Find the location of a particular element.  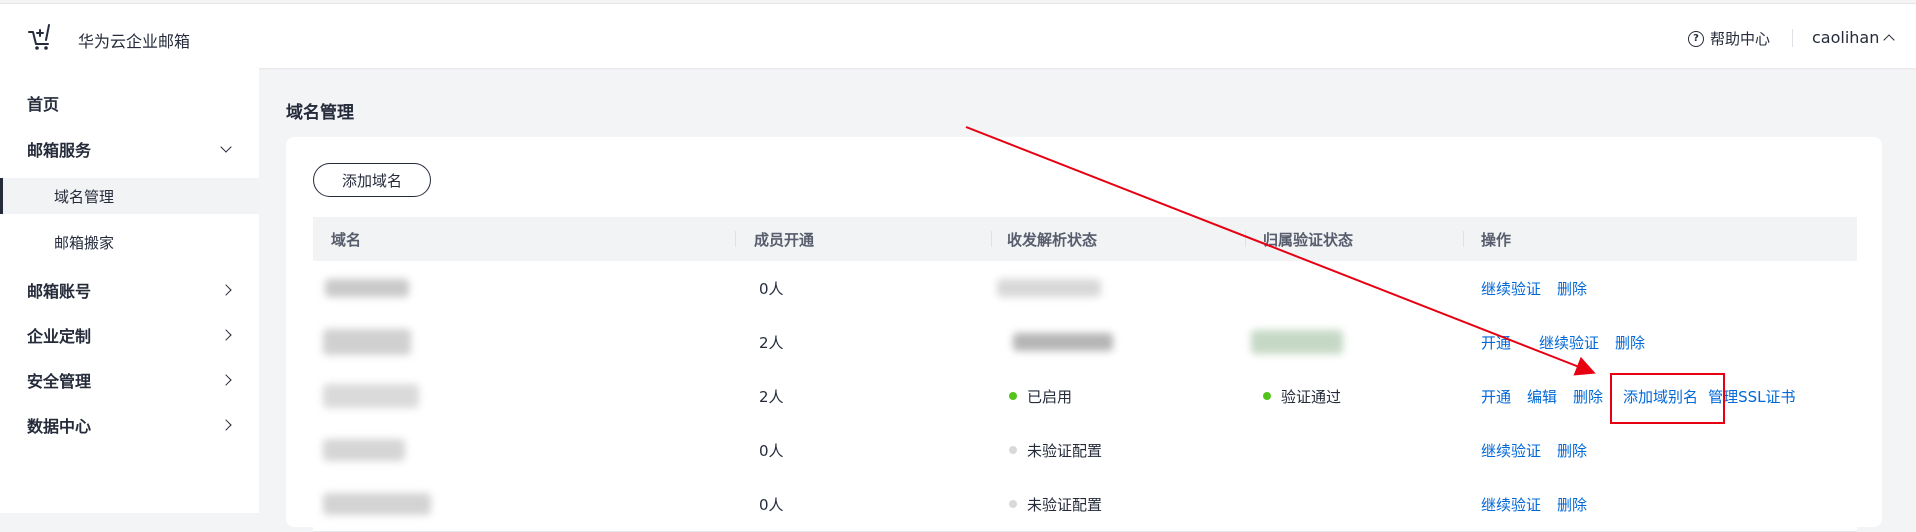

sidebar-item-data-center: 数据中心 is located at coordinates (129, 425).